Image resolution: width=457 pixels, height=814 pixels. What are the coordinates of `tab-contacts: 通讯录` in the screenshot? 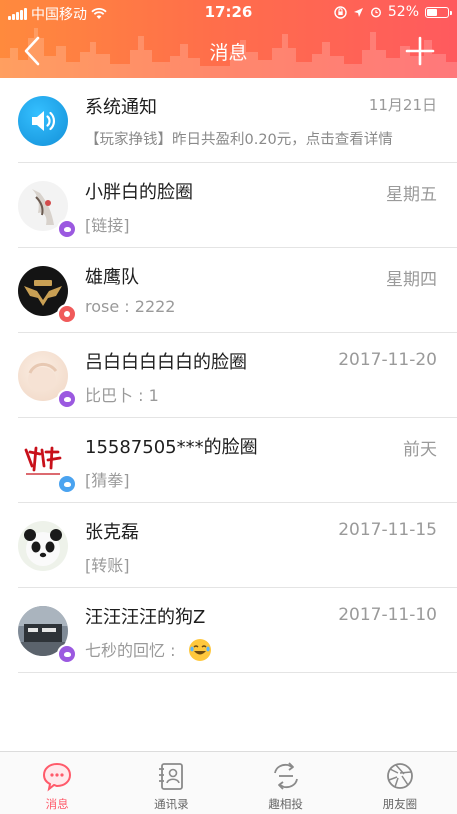 It's located at (171, 783).